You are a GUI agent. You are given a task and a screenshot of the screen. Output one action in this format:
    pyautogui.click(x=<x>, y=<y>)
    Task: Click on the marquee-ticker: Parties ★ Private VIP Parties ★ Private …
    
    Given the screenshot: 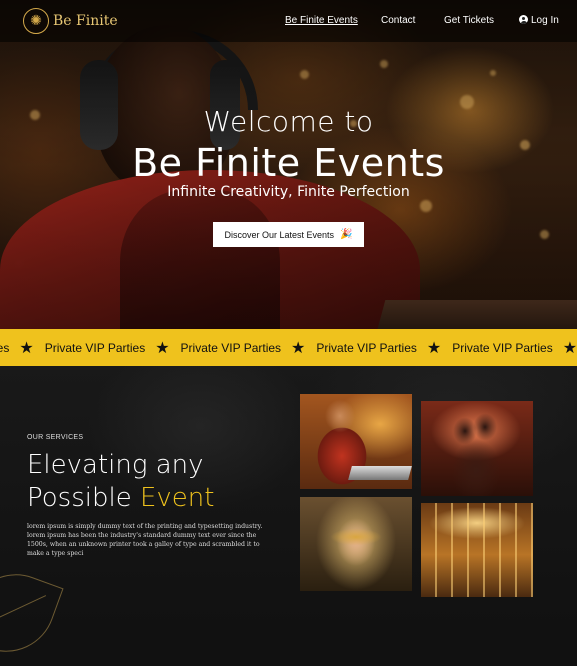 What is the action you would take?
    pyautogui.click(x=288, y=347)
    